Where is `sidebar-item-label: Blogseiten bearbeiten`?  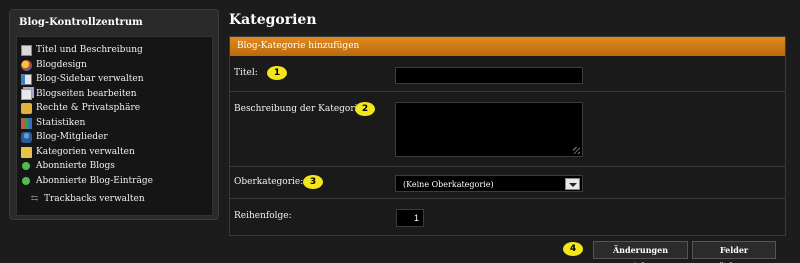
sidebar-item-label: Blogseiten bearbeiten is located at coordinates (86, 93).